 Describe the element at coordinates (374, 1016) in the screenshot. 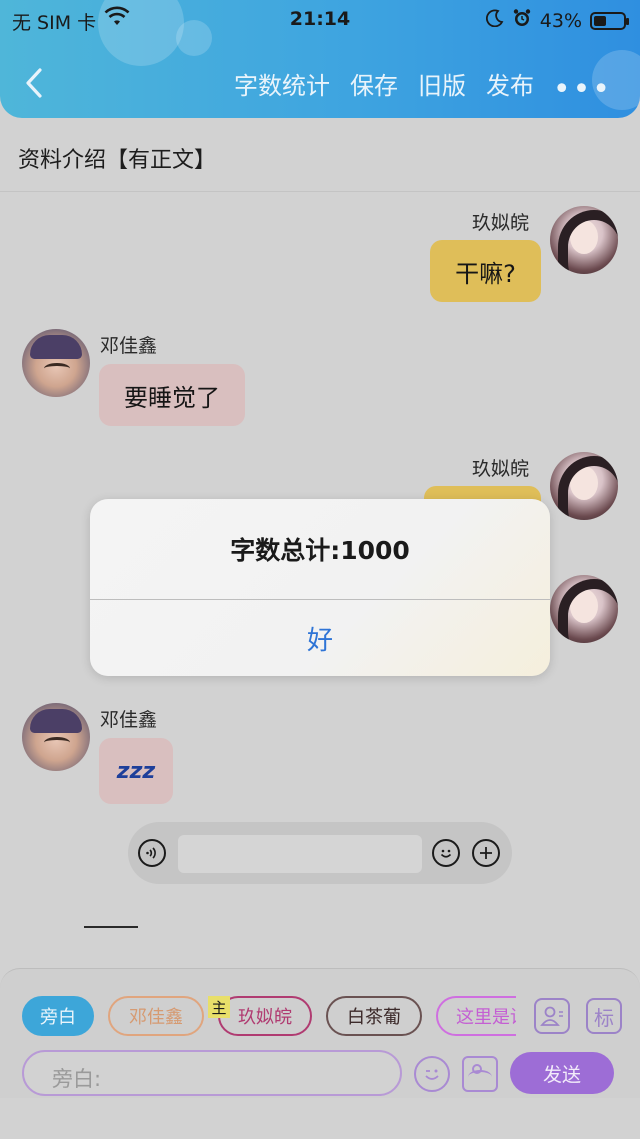

I see `role-chip-bai: 白茶葡` at that location.